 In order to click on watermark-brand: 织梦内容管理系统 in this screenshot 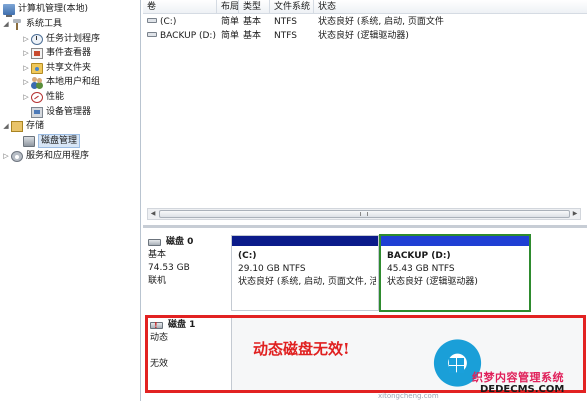, I will do `click(518, 377)`.